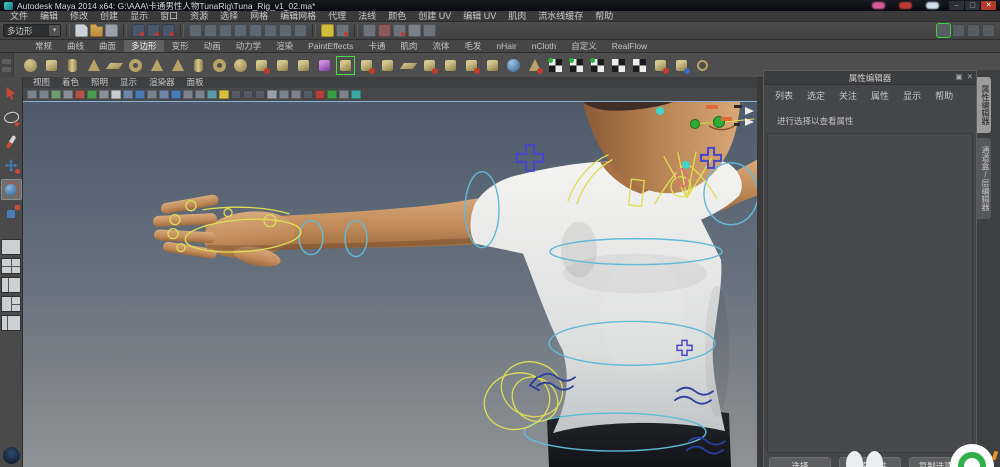 This screenshot has width=1000, height=467. What do you see at coordinates (70, 82) in the screenshot?
I see `panel-menu-item: 着色` at bounding box center [70, 82].